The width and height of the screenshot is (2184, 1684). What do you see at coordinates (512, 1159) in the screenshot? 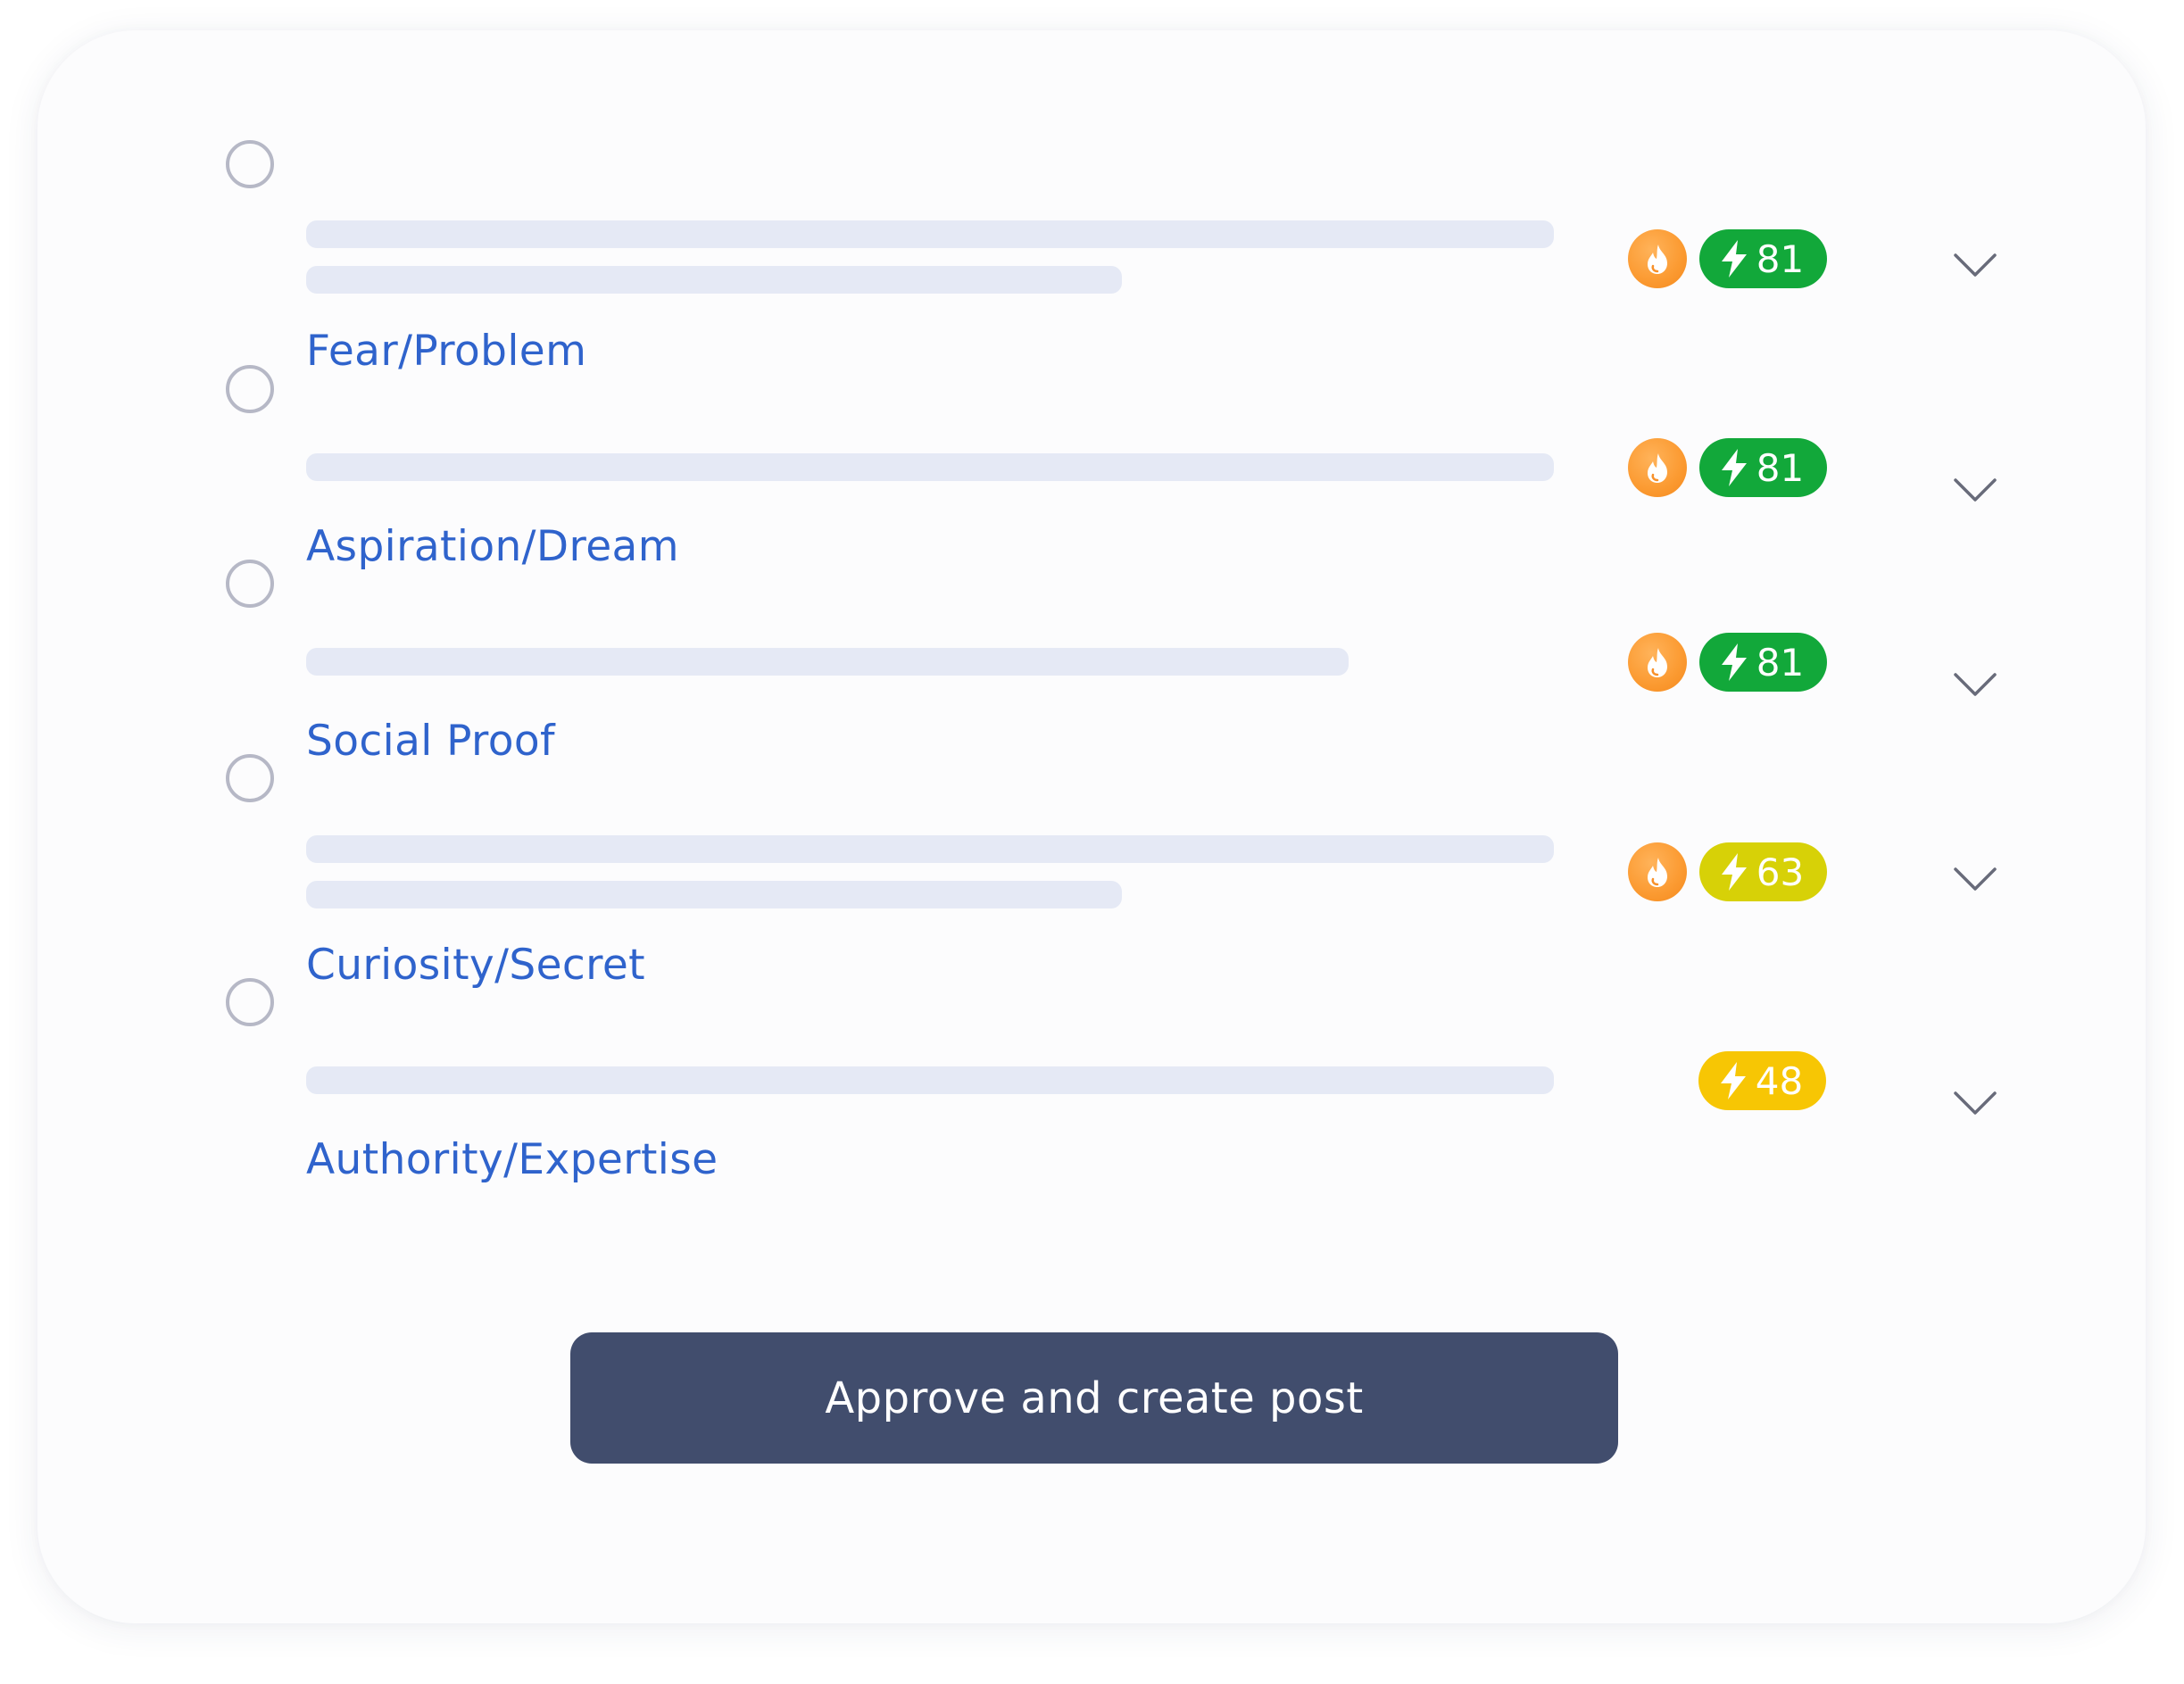
I see `hook-type-label: Authority/Expertise` at bounding box center [512, 1159].